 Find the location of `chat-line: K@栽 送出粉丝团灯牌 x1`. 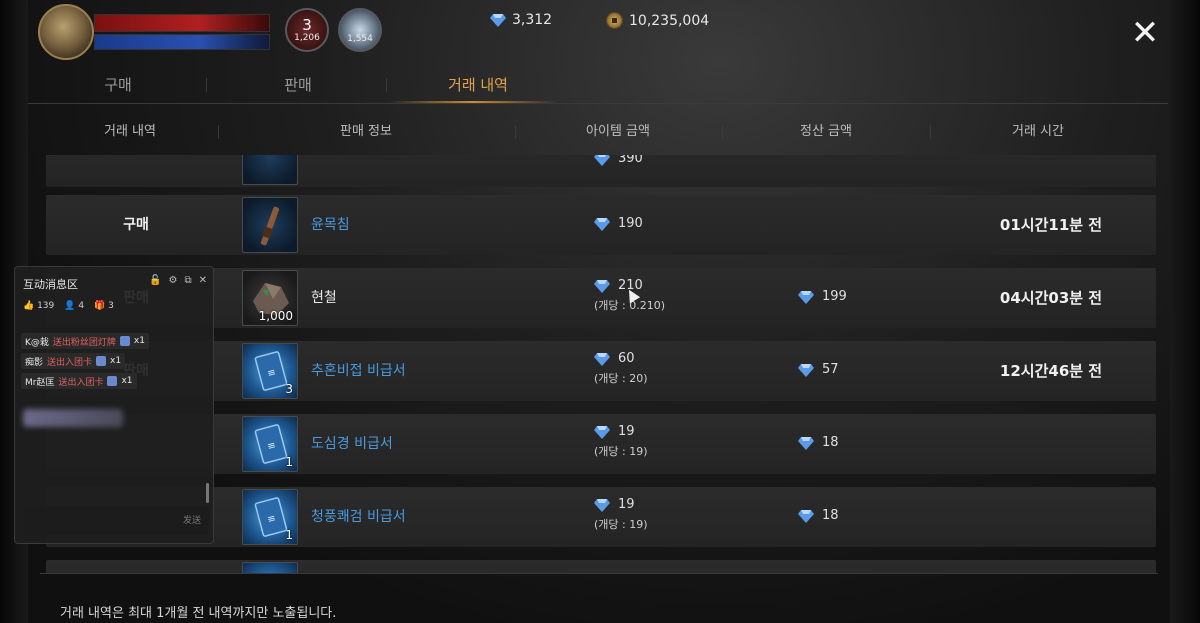

chat-line: K@栽 送出粉丝团灯牌 x1 is located at coordinates (85, 341).